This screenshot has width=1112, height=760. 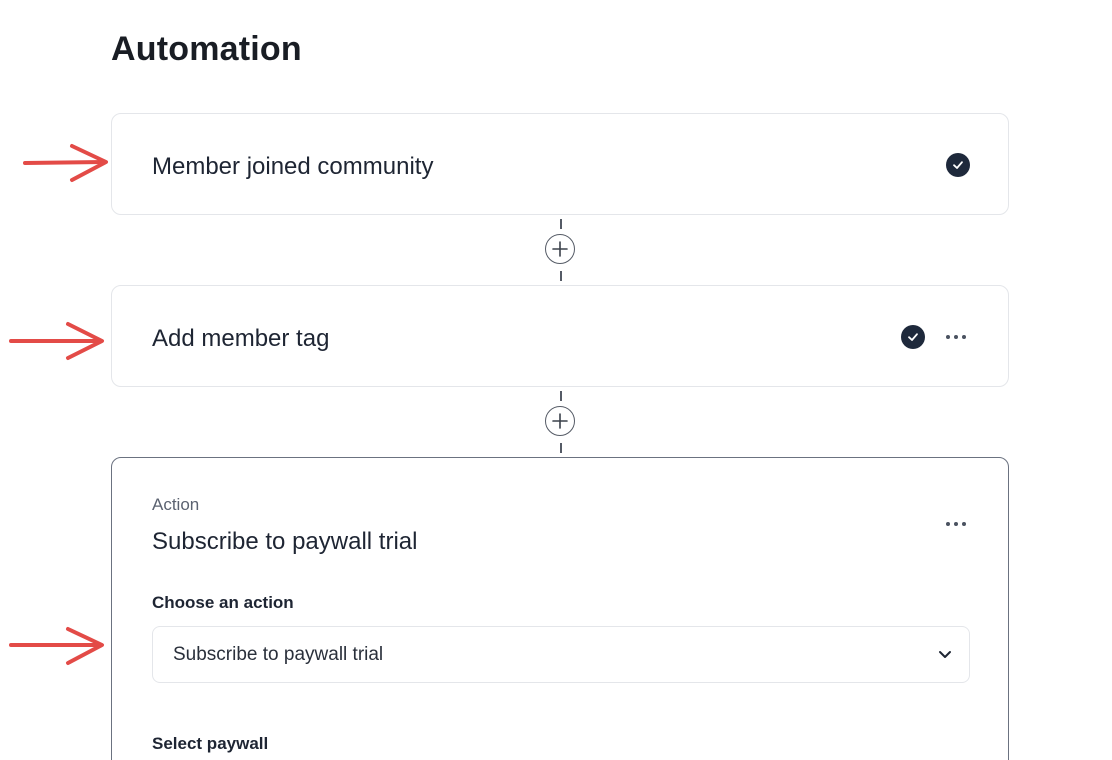 I want to click on tag-step-label: Add member tag, so click(x=241, y=338).